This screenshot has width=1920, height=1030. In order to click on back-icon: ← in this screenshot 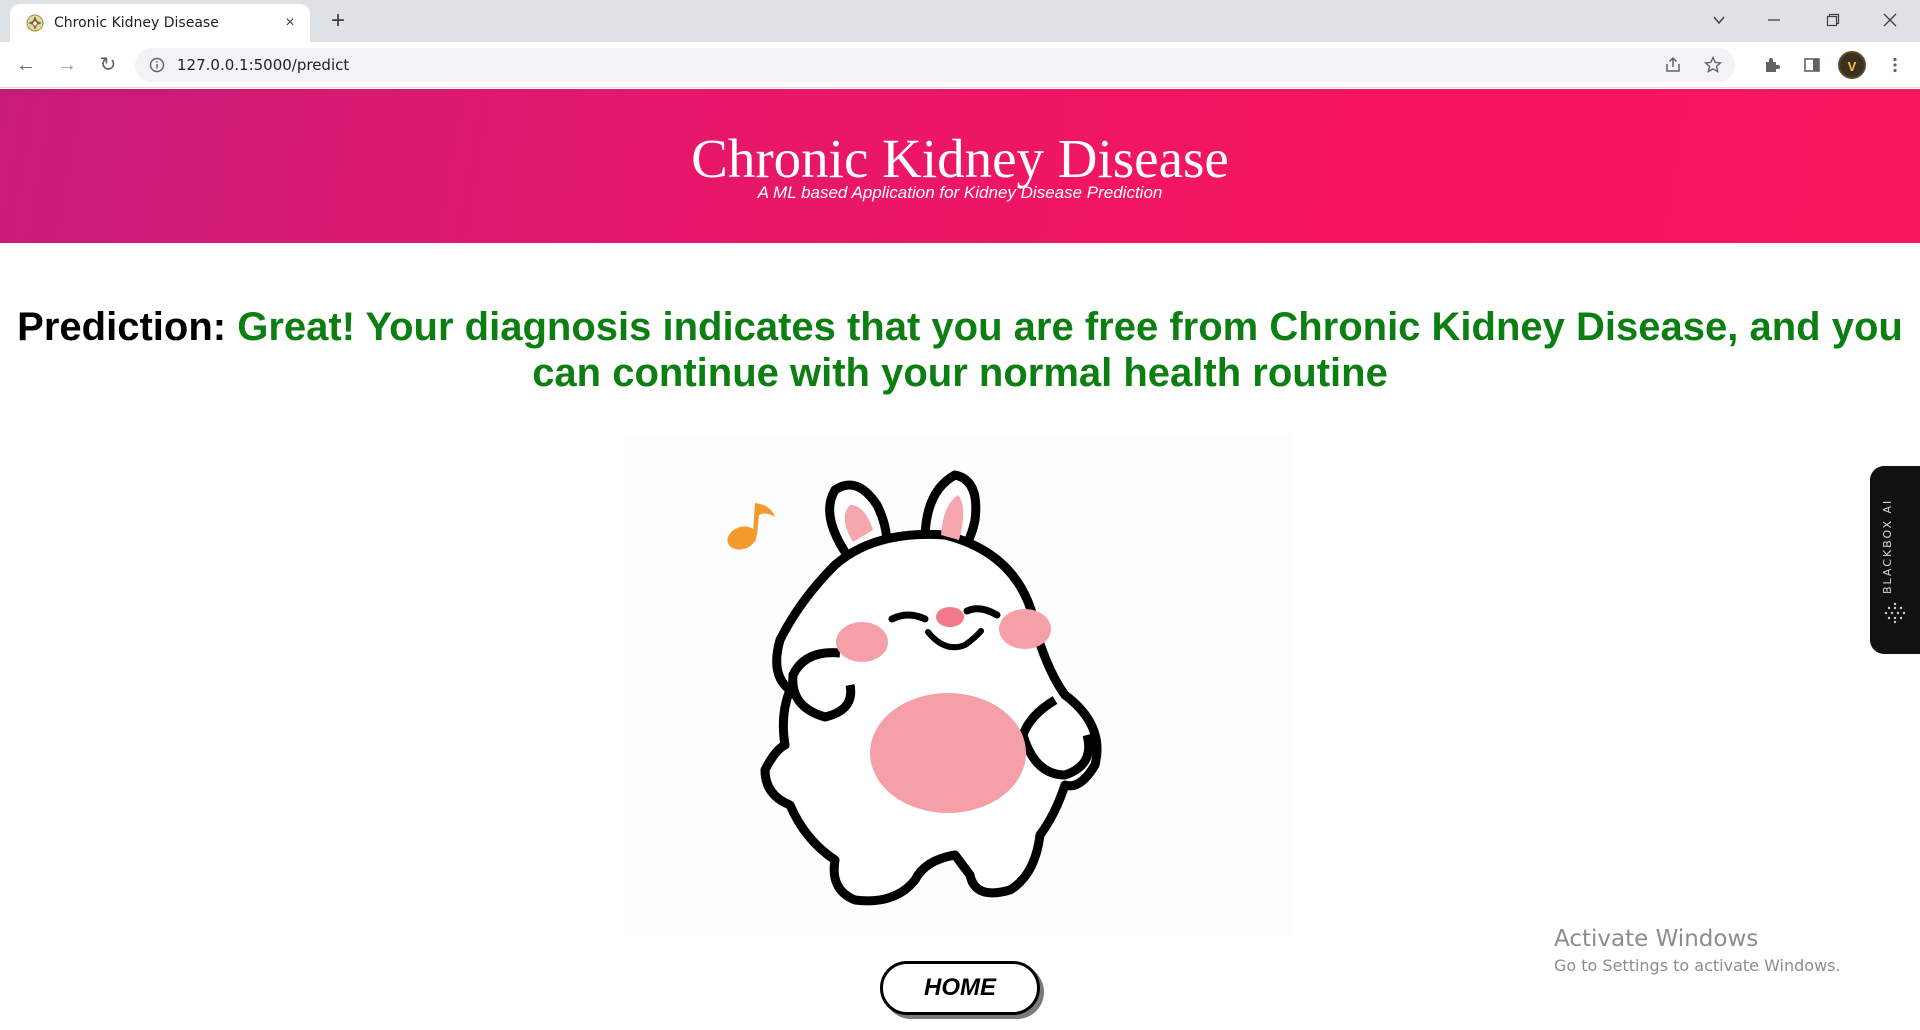, I will do `click(26, 65)`.